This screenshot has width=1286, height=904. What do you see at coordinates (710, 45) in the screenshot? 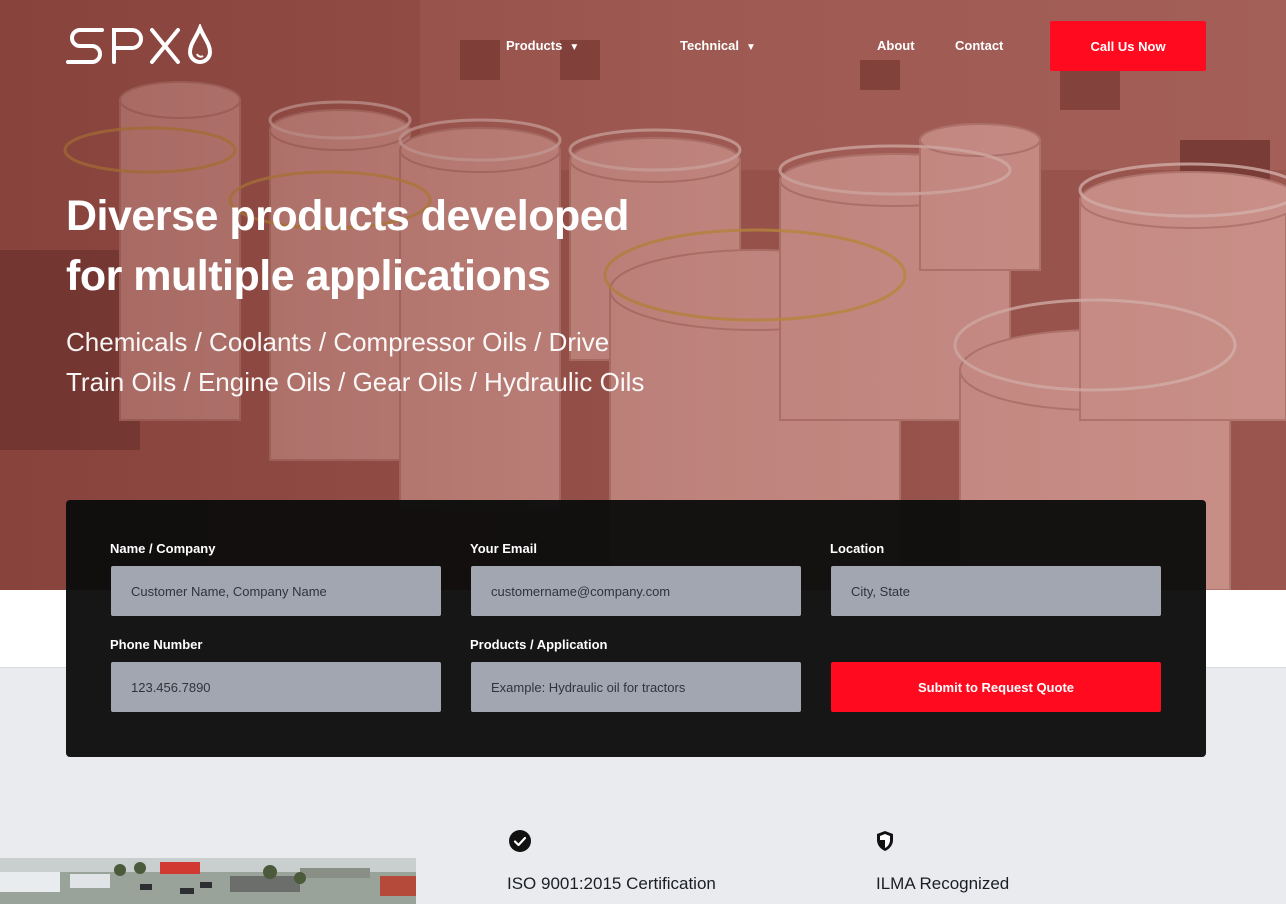
I see `nav-technical-label: Technical` at bounding box center [710, 45].